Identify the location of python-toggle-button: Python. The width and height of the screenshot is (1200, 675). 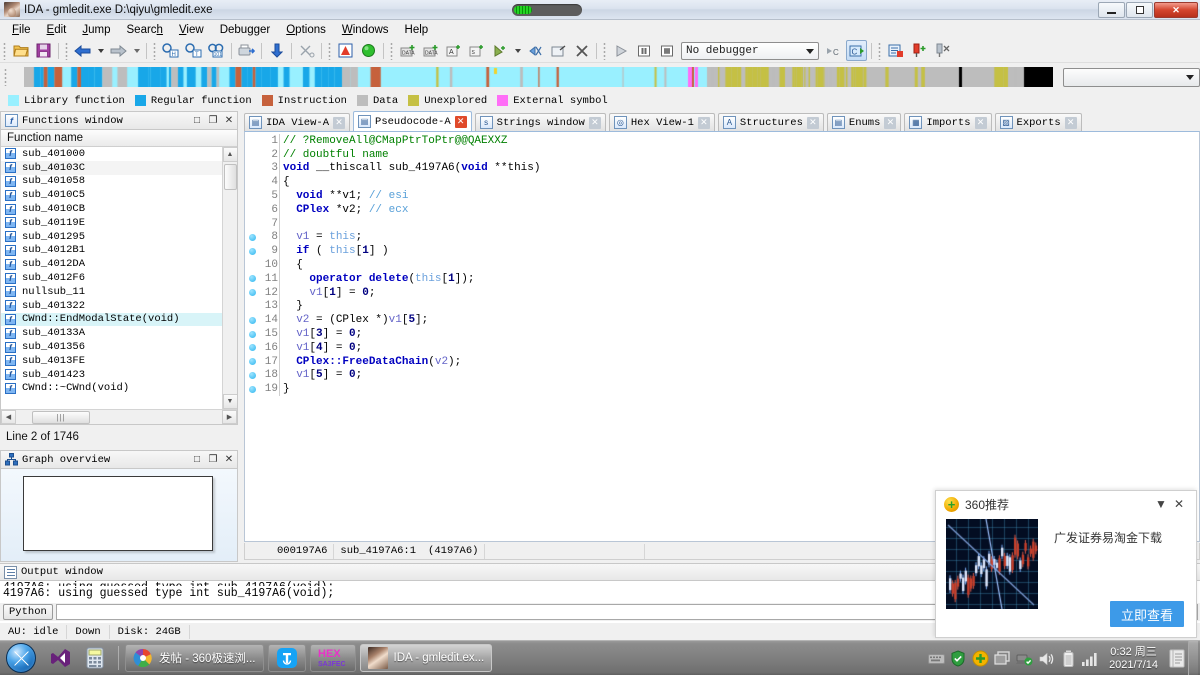
(28, 612).